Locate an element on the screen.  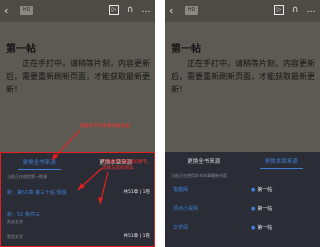
source-hint: 当前正在使用第一换源 is located at coordinates (27, 176).